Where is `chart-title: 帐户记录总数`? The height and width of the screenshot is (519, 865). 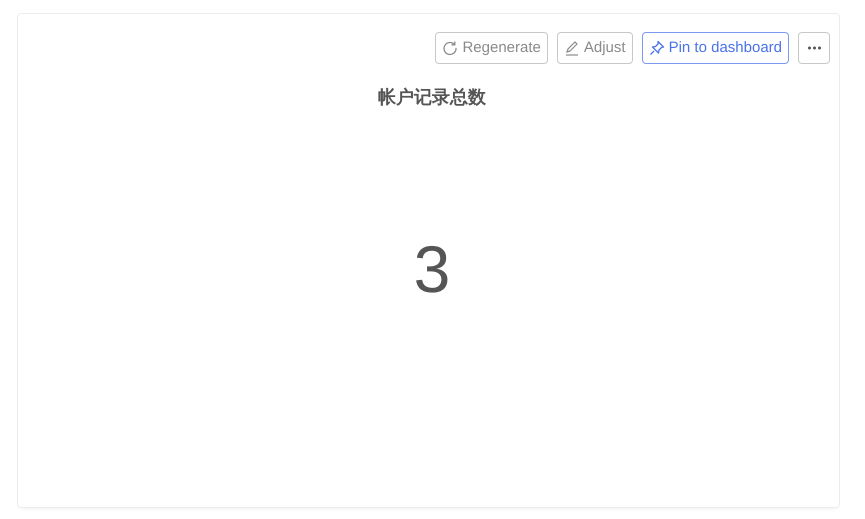 chart-title: 帐户记录总数 is located at coordinates (432, 97).